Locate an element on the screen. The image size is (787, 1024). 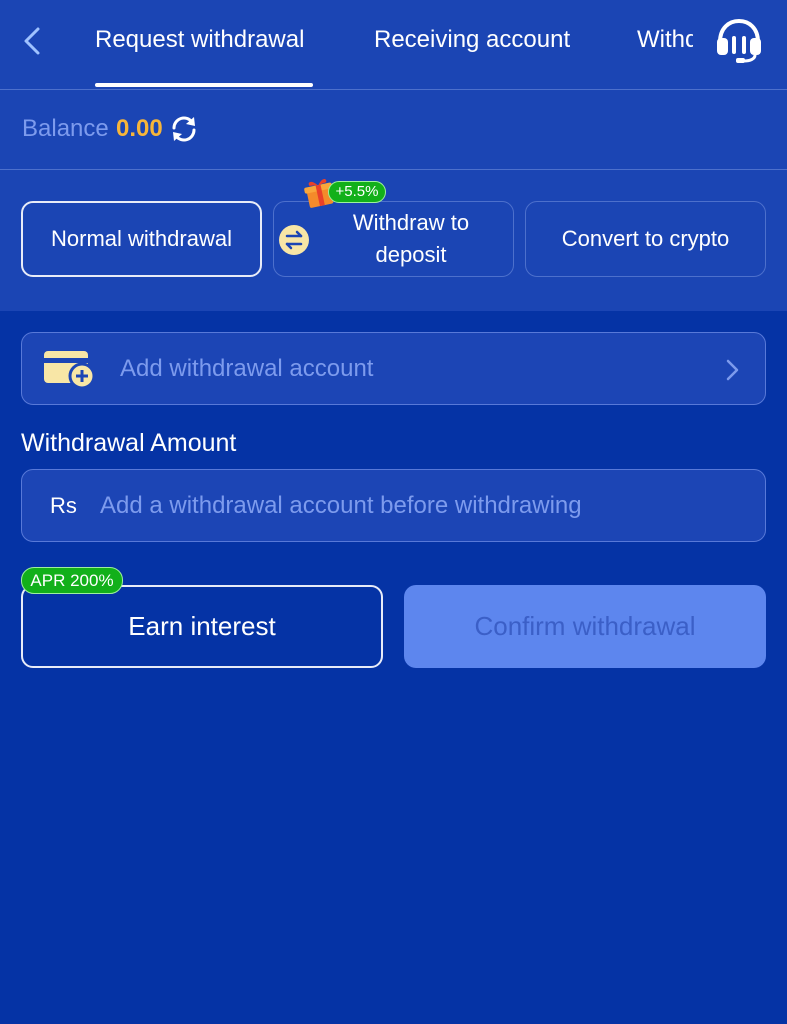
headset-icon is located at coordinates (739, 41).